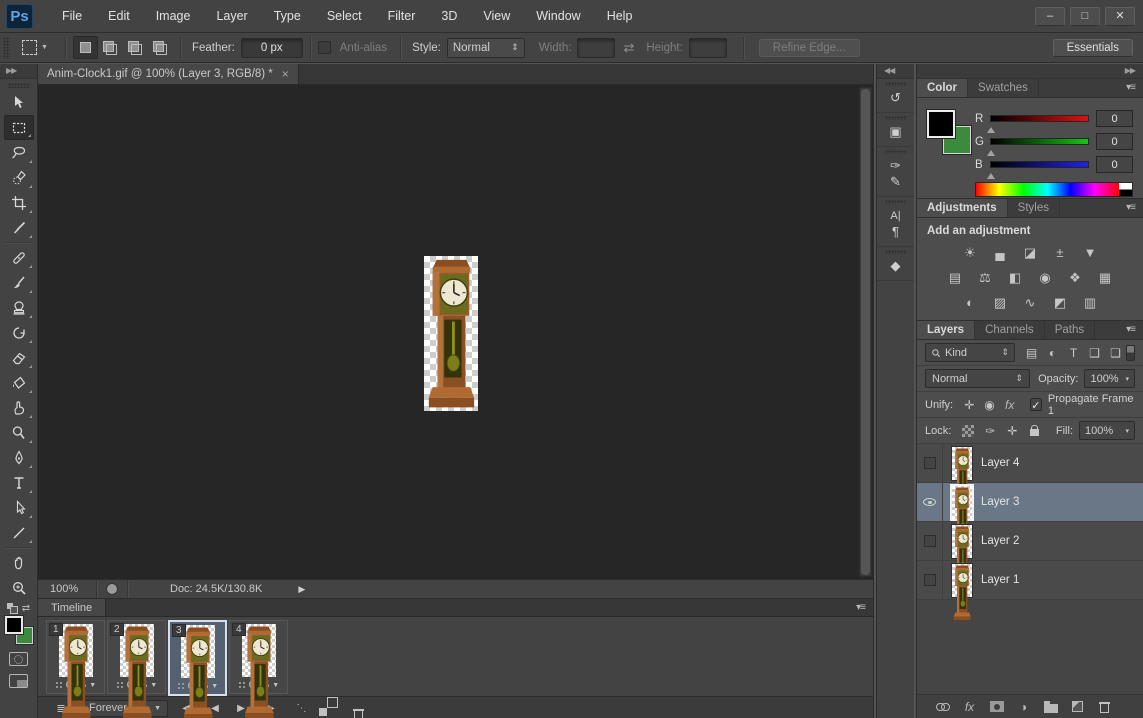  Describe the element at coordinates (1003, 88) in the screenshot. I see `tab-swatches: Swatches` at that location.